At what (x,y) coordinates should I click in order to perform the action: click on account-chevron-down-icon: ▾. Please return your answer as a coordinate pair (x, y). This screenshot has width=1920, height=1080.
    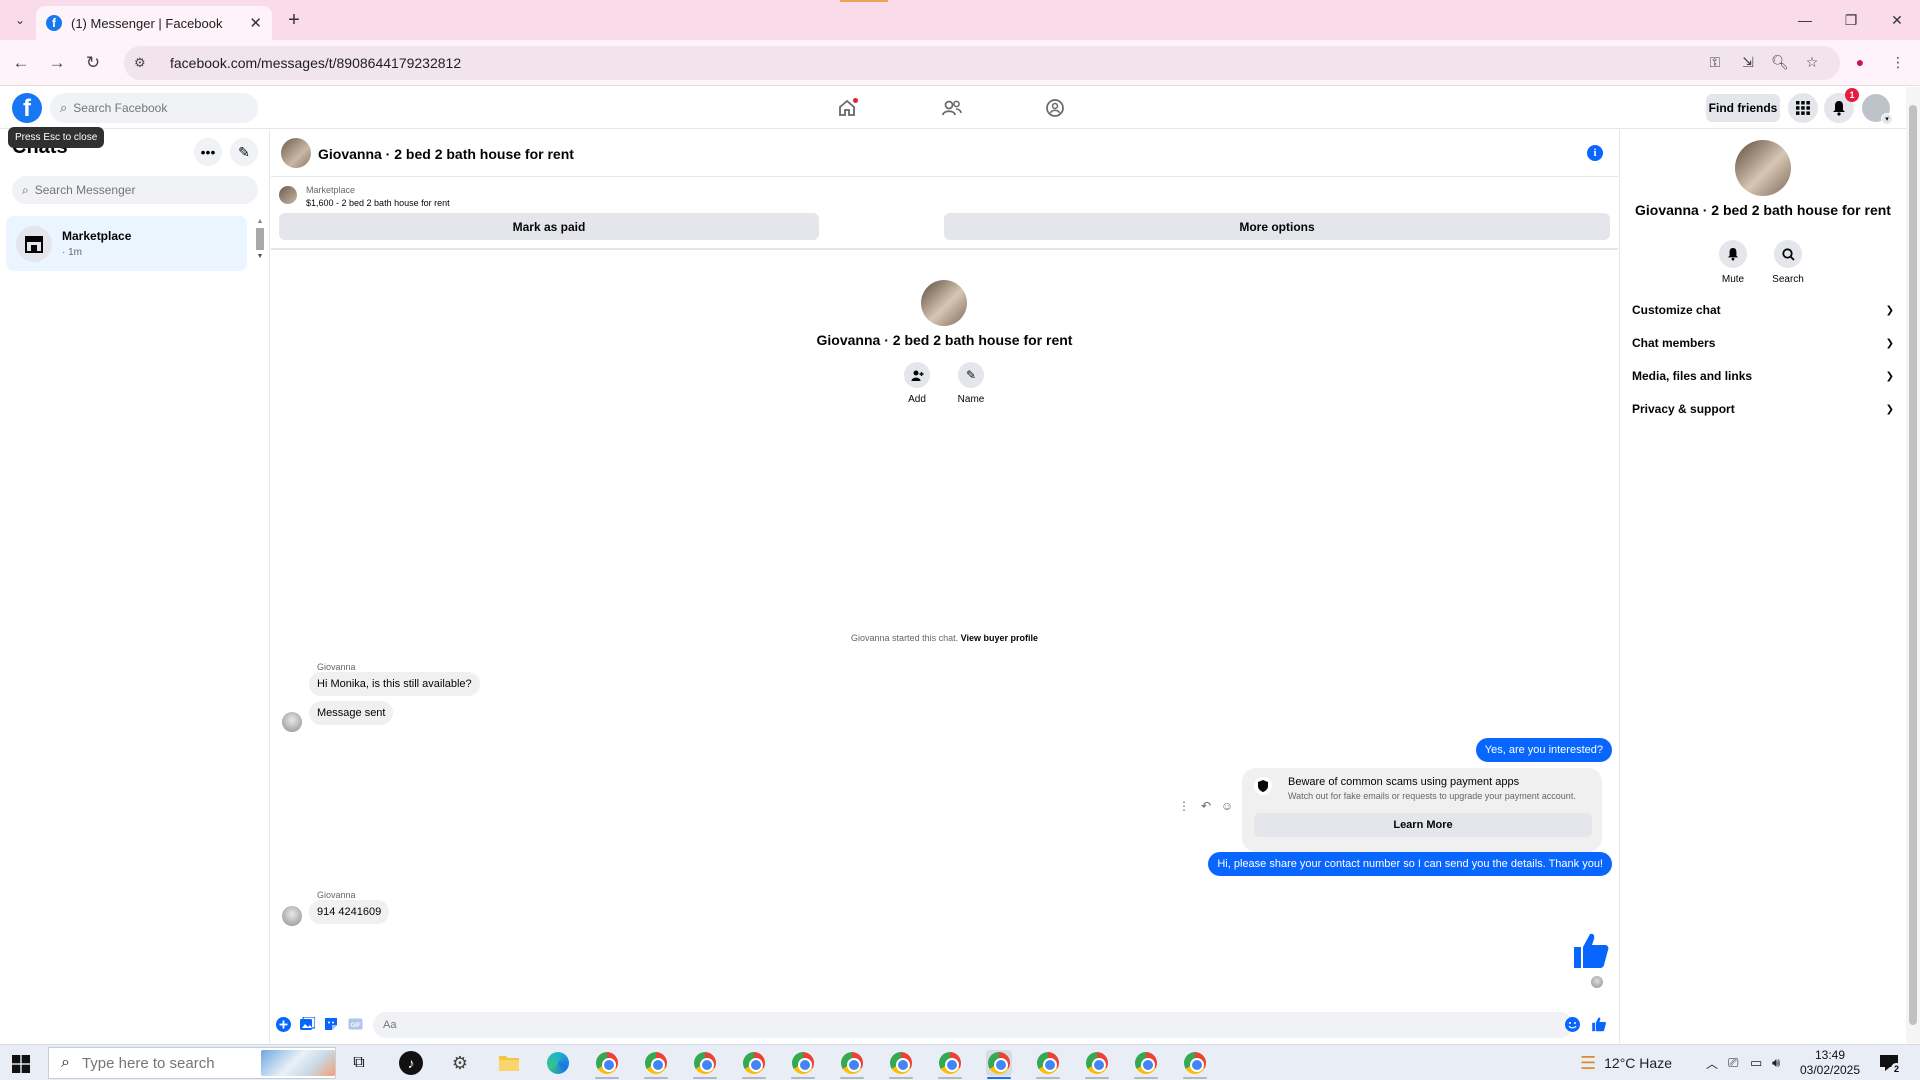
    Looking at the image, I should click on (1887, 119).